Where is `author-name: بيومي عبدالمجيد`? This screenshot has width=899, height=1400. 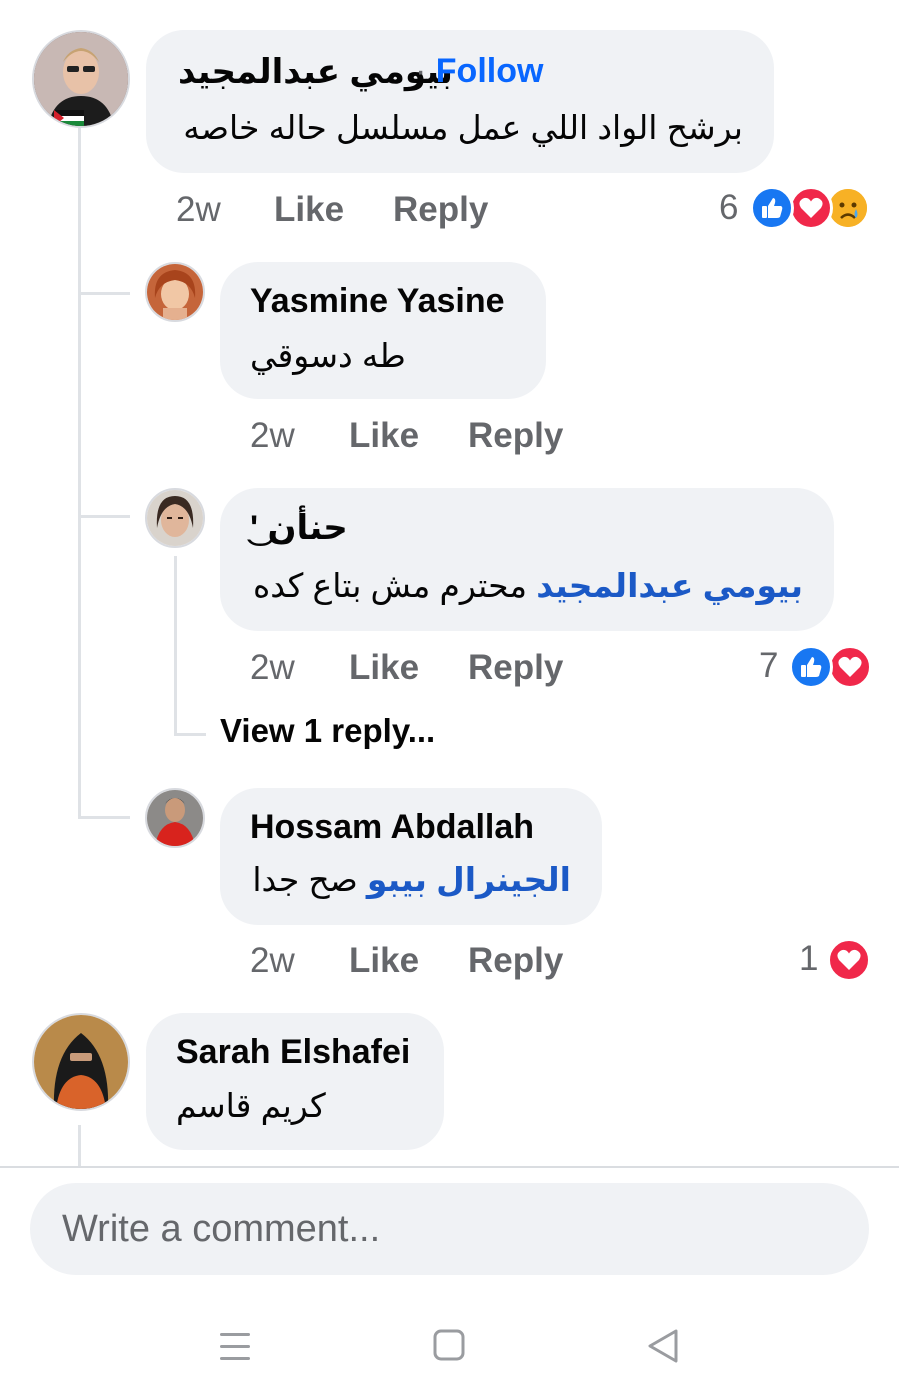 author-name: بيومي عبدالمجيد is located at coordinates (315, 72).